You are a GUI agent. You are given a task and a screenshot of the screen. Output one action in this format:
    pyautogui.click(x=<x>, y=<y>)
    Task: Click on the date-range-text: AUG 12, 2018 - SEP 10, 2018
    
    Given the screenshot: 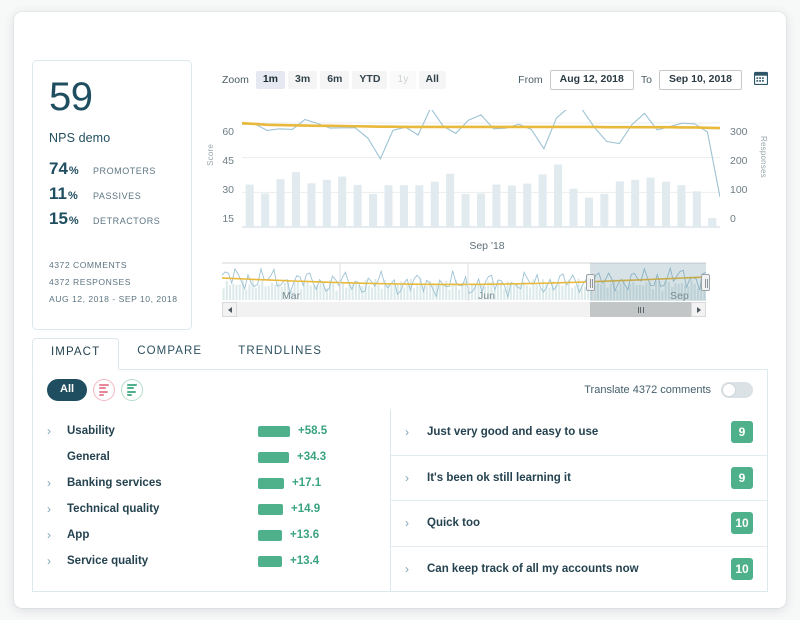 What is the action you would take?
    pyautogui.click(x=113, y=299)
    